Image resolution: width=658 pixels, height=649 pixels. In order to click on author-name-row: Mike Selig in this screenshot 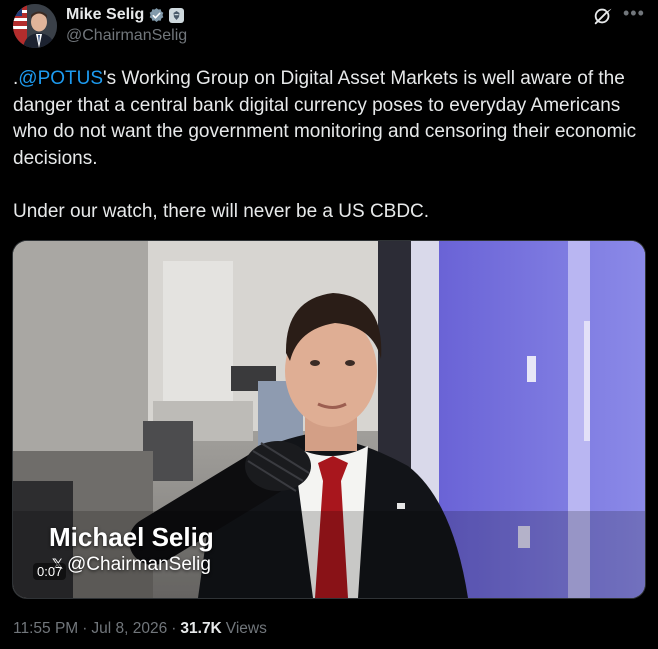, I will do `click(125, 15)`.